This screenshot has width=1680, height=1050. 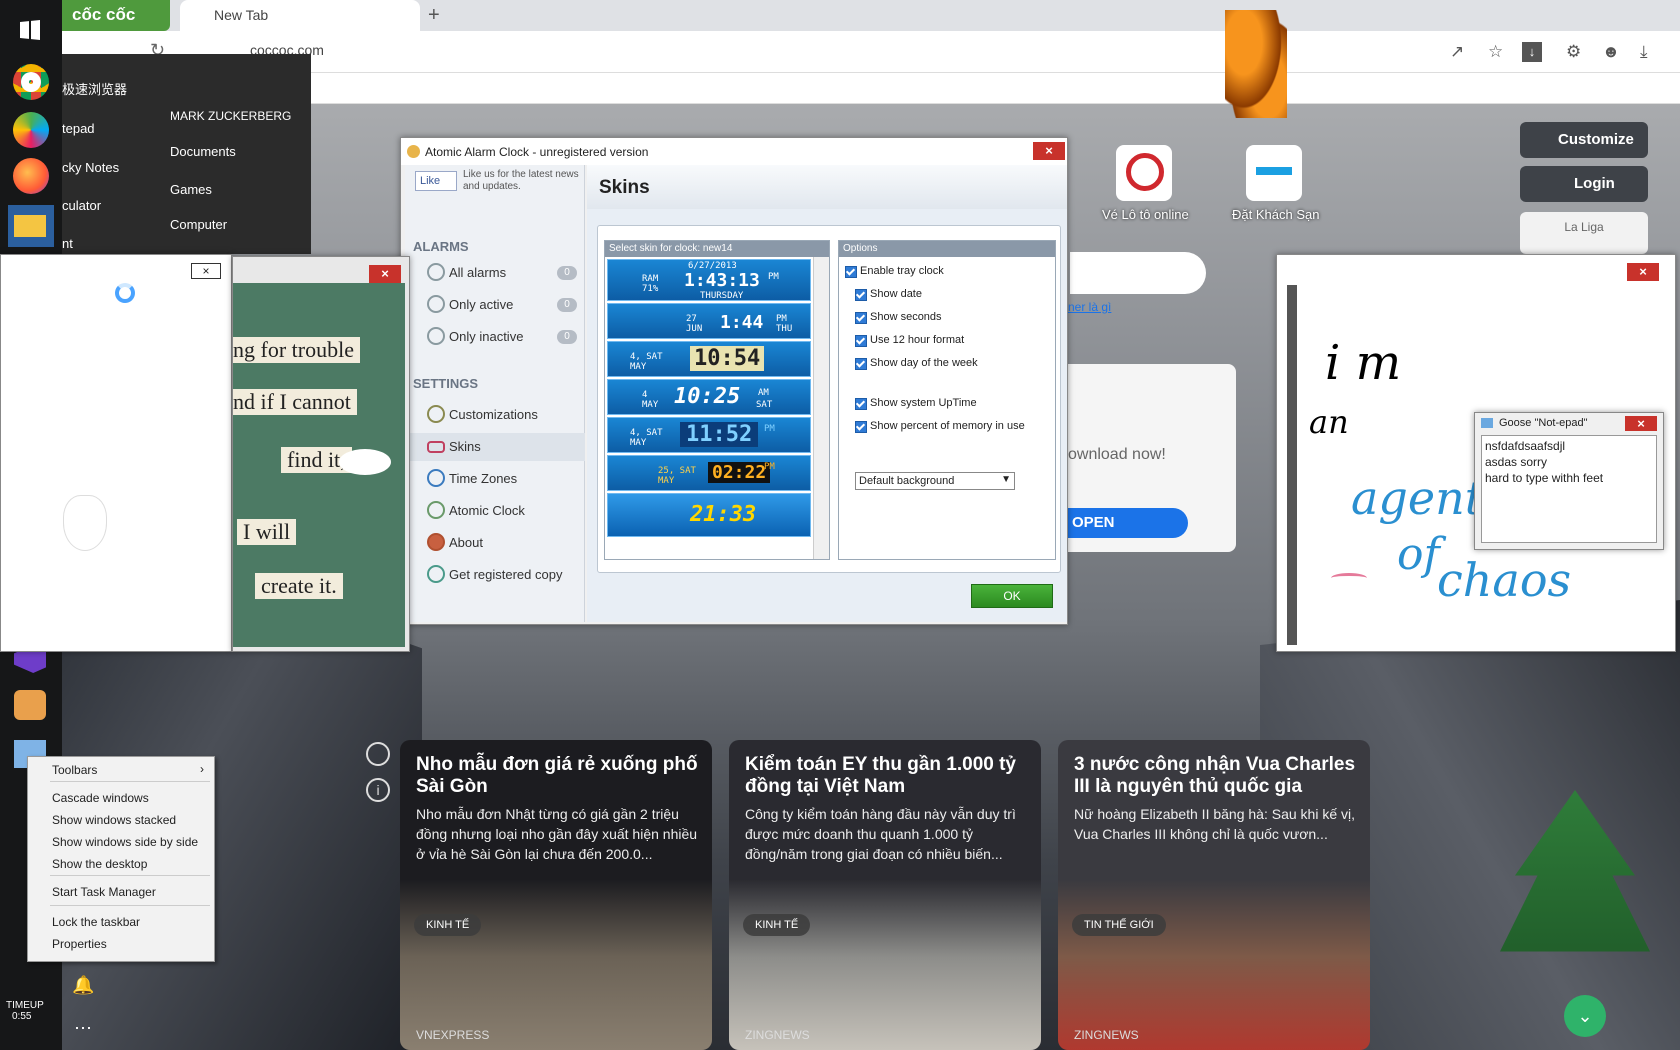 What do you see at coordinates (727, 358) in the screenshot?
I see `skin-time: 10:54` at bounding box center [727, 358].